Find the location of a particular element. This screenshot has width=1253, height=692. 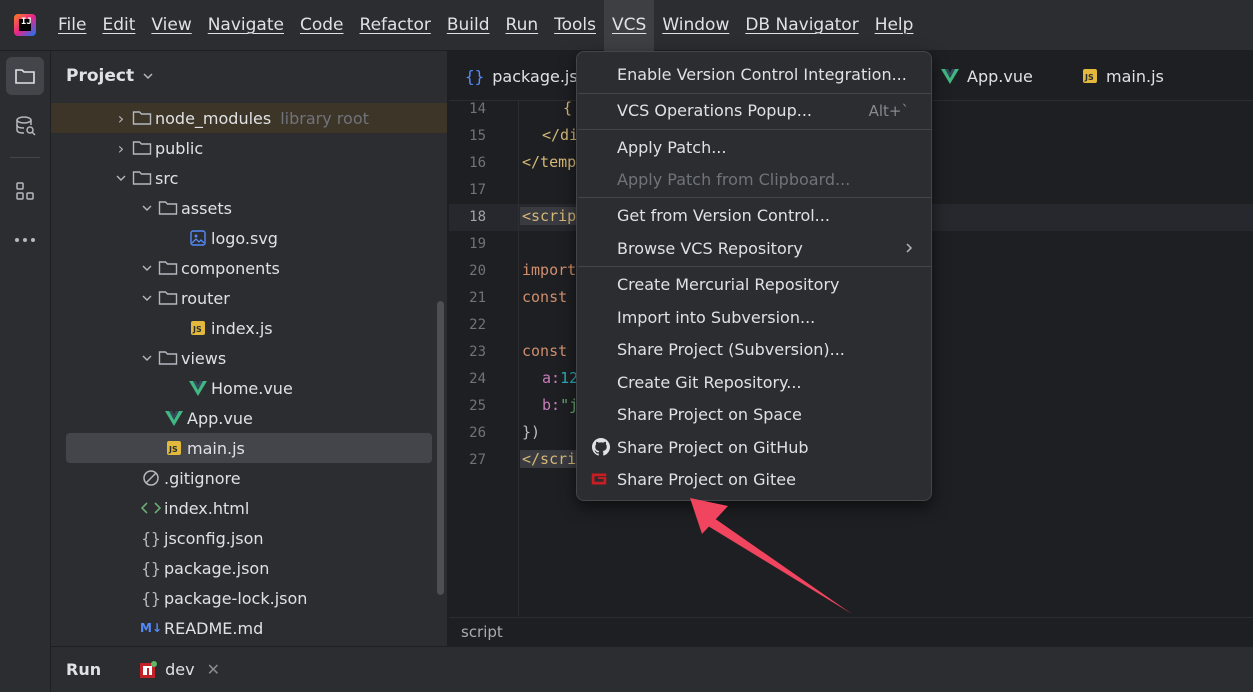

menu-file: File is located at coordinates (72, 25).